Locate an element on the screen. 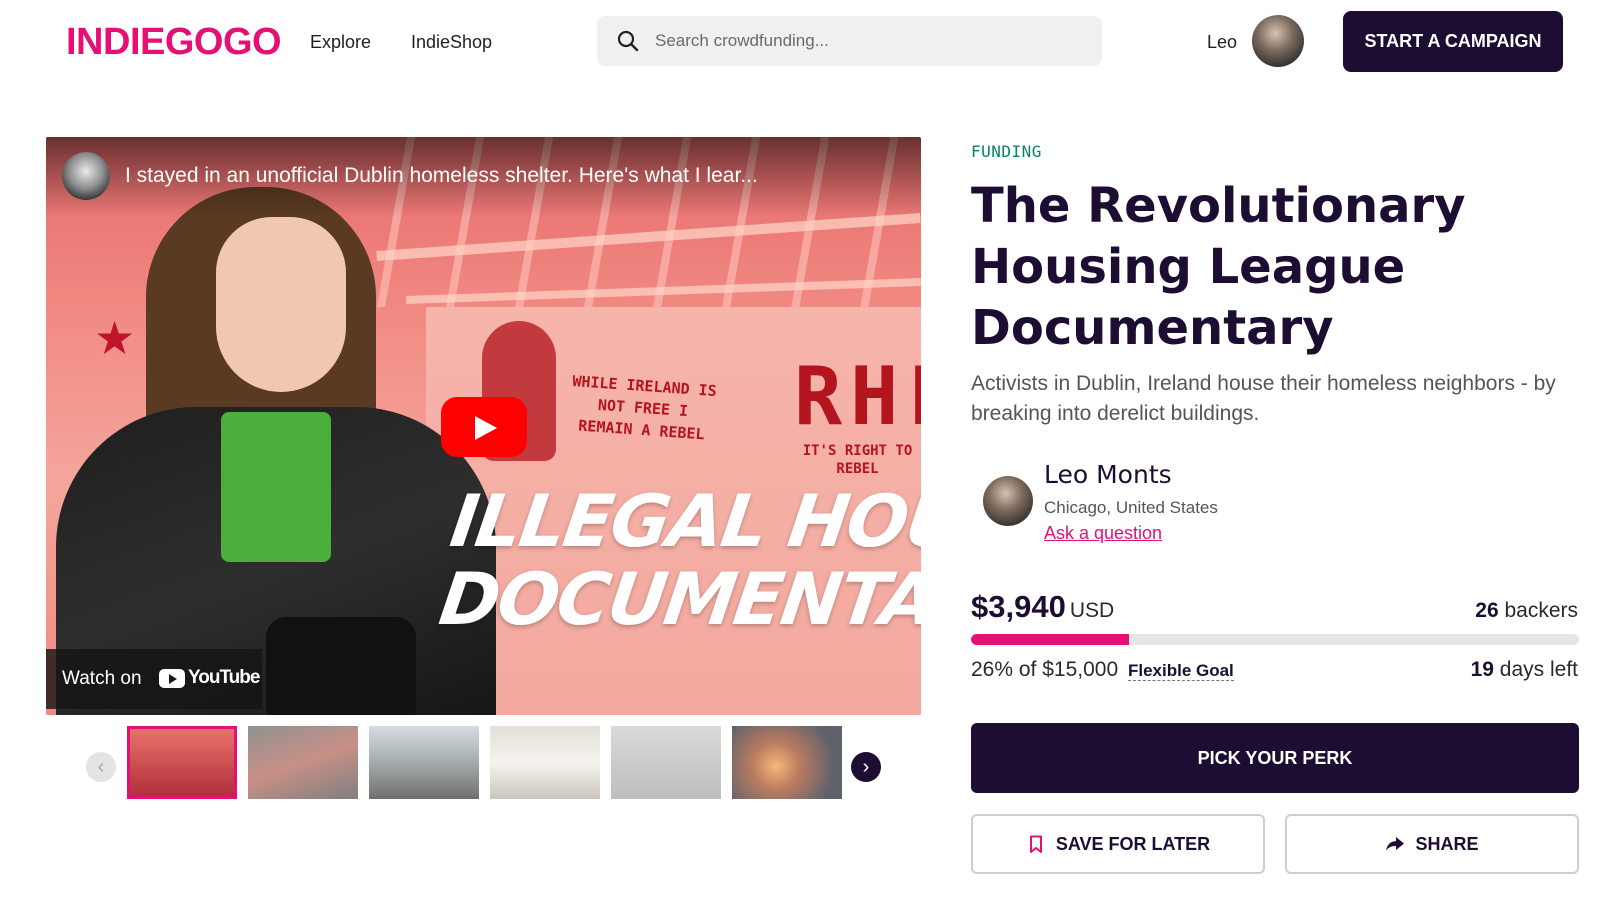  user-name-link: Leo is located at coordinates (1222, 42).